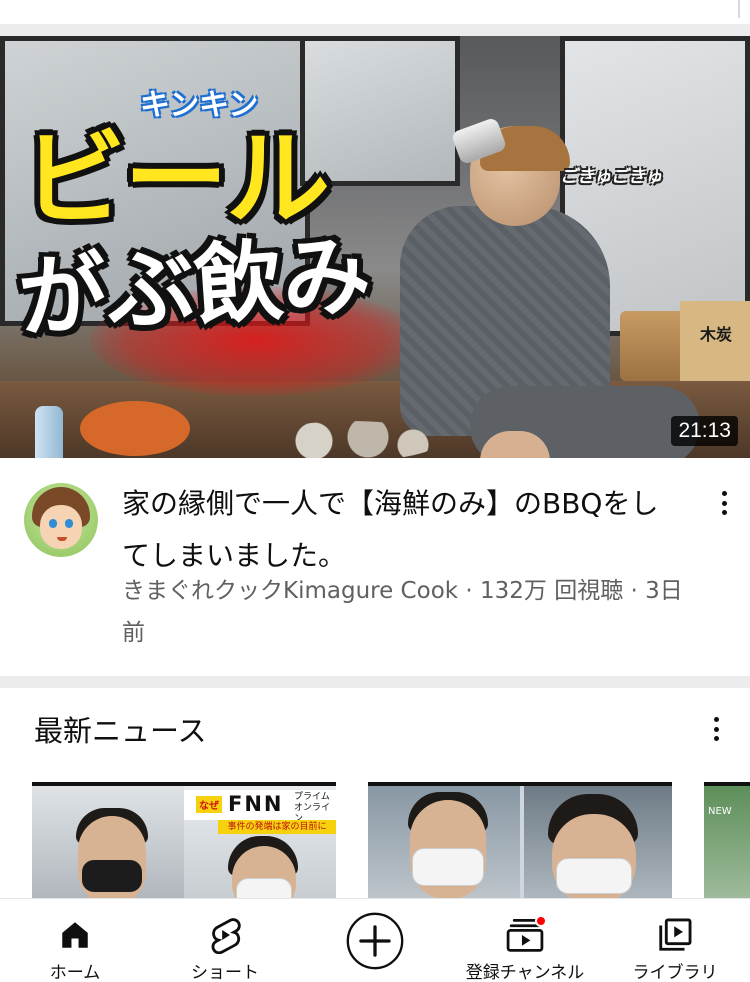 The image size is (750, 982). I want to click on shelf-more-icon, so click(716, 729).